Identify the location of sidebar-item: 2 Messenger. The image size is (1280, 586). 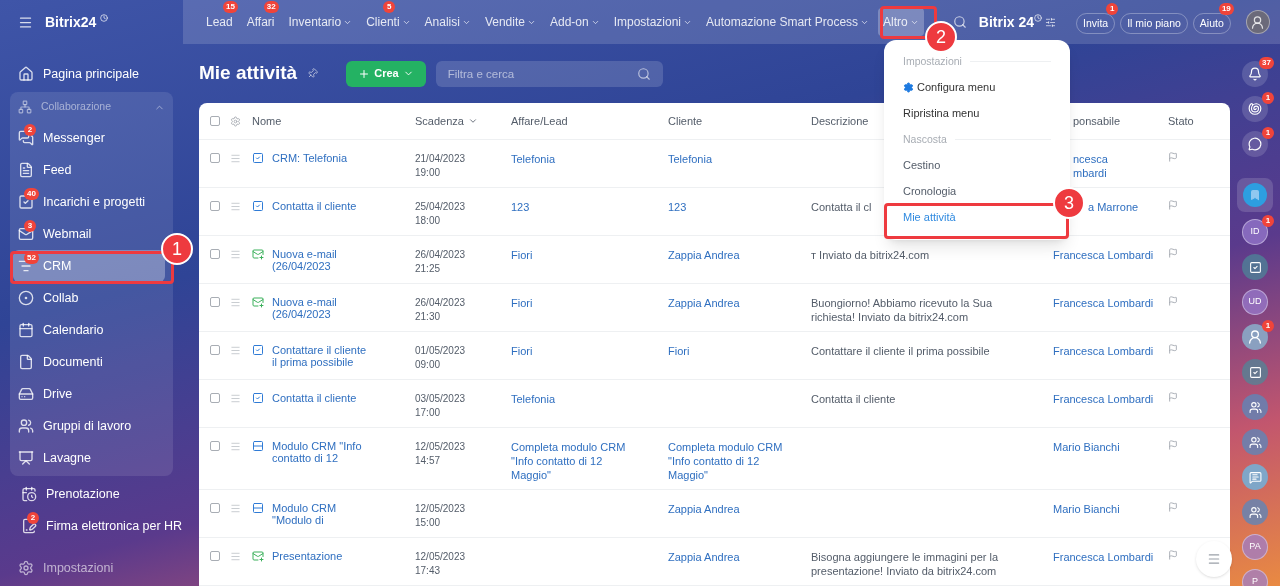
(89, 138).